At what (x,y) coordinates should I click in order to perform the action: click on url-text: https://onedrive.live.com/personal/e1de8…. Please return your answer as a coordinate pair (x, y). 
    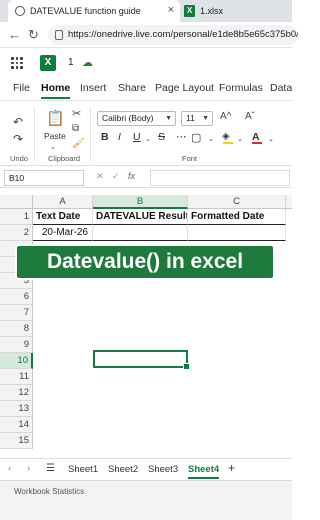
    Looking at the image, I should click on (183, 34).